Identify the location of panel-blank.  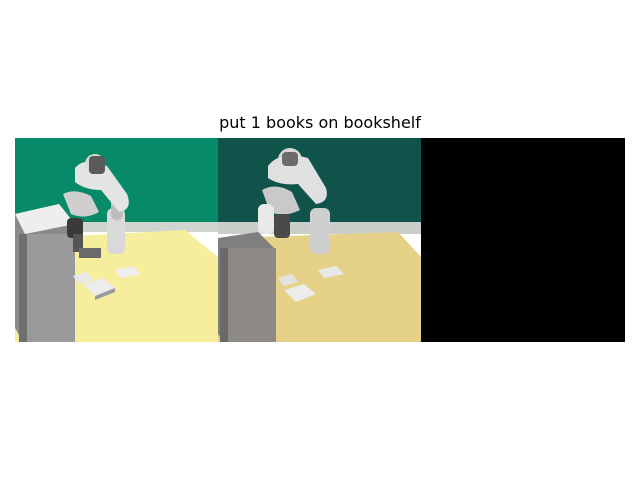
(523, 240).